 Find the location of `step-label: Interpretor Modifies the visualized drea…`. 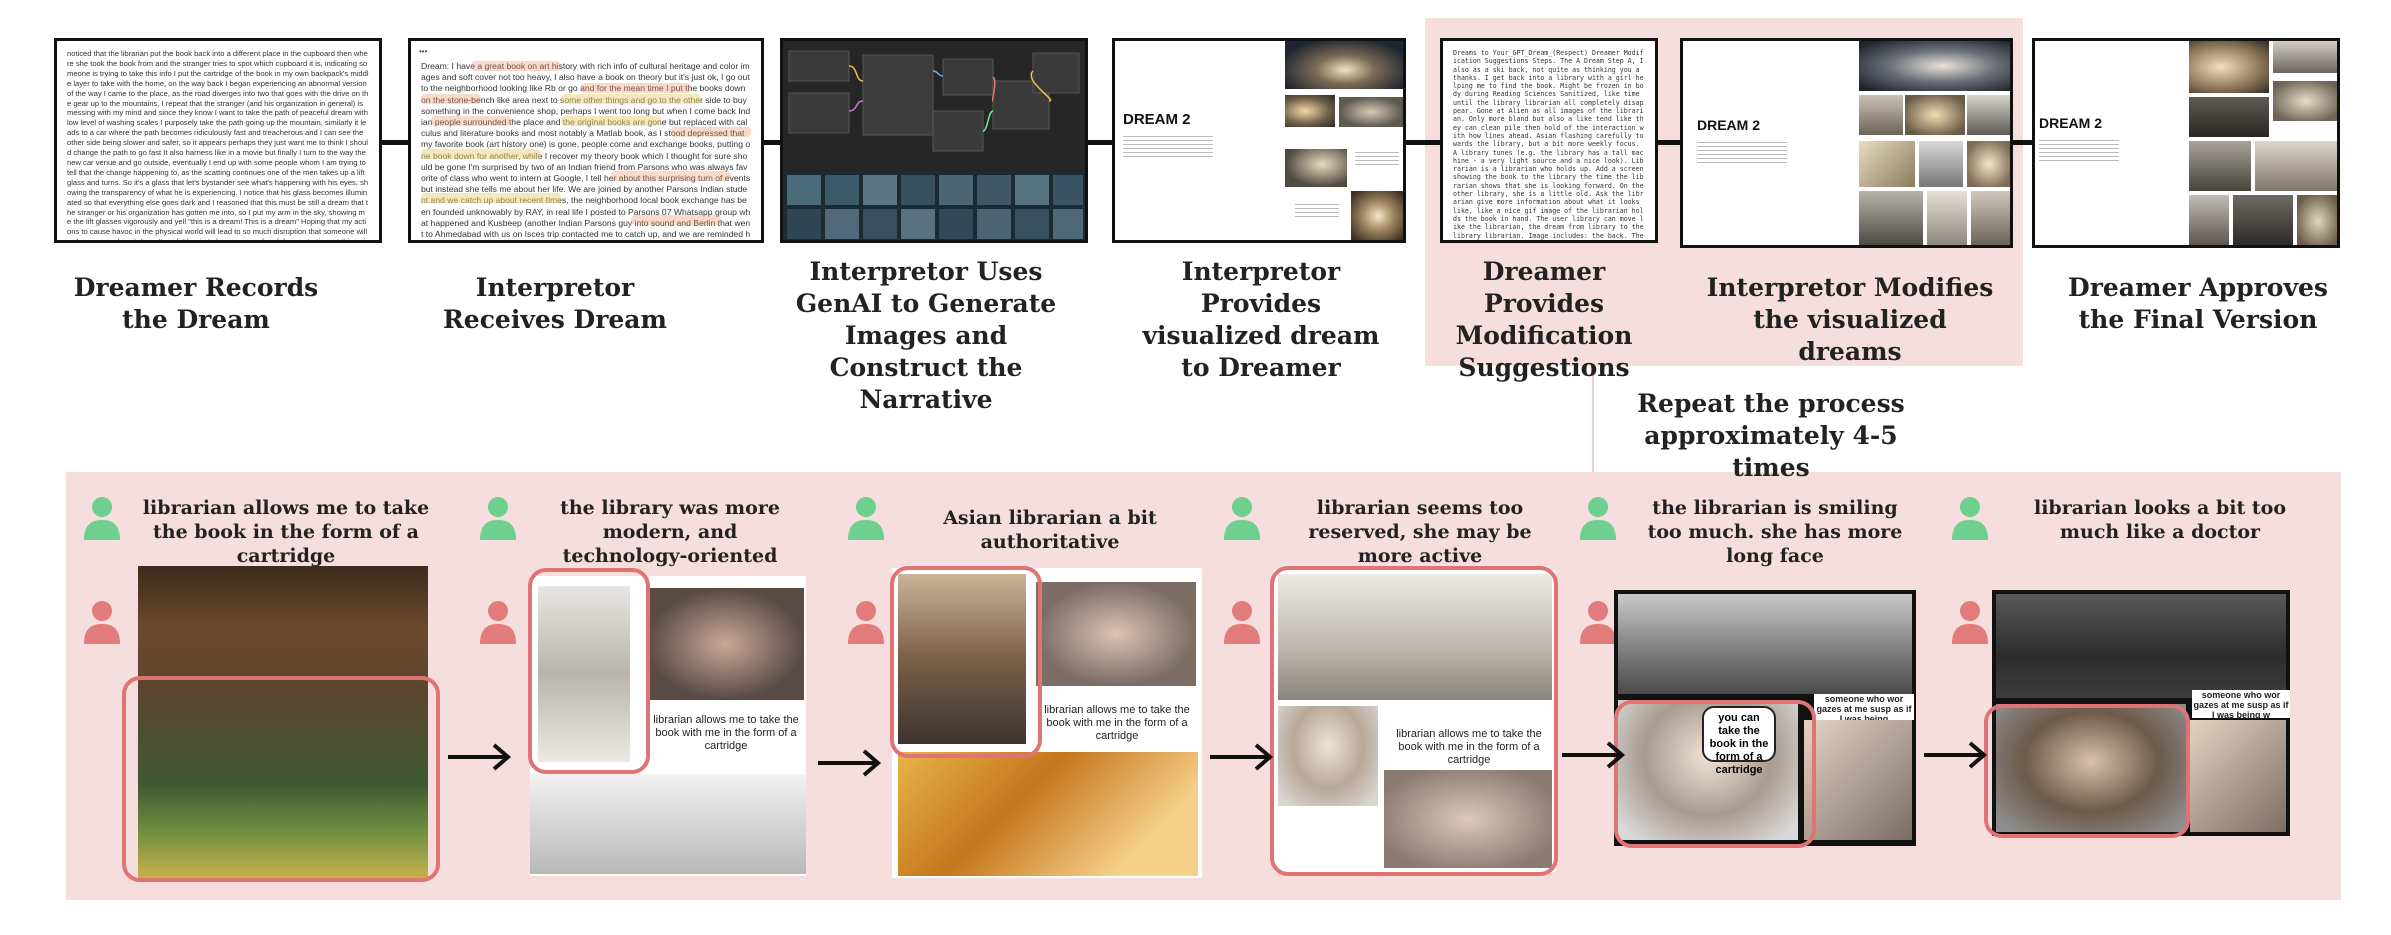

step-label: Interpretor Modifies the visualized drea… is located at coordinates (1850, 319).